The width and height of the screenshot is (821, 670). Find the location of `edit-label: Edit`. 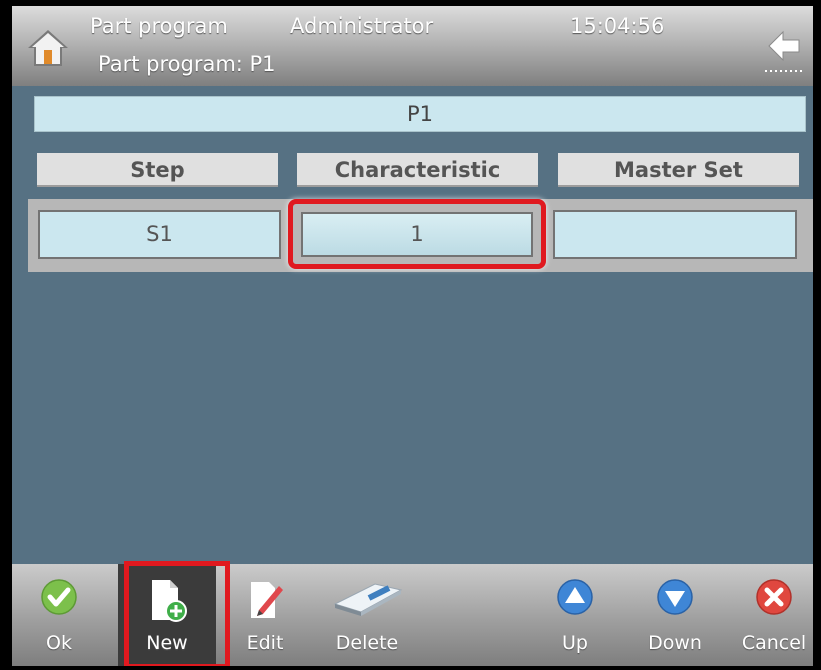

edit-label: Edit is located at coordinates (265, 643).